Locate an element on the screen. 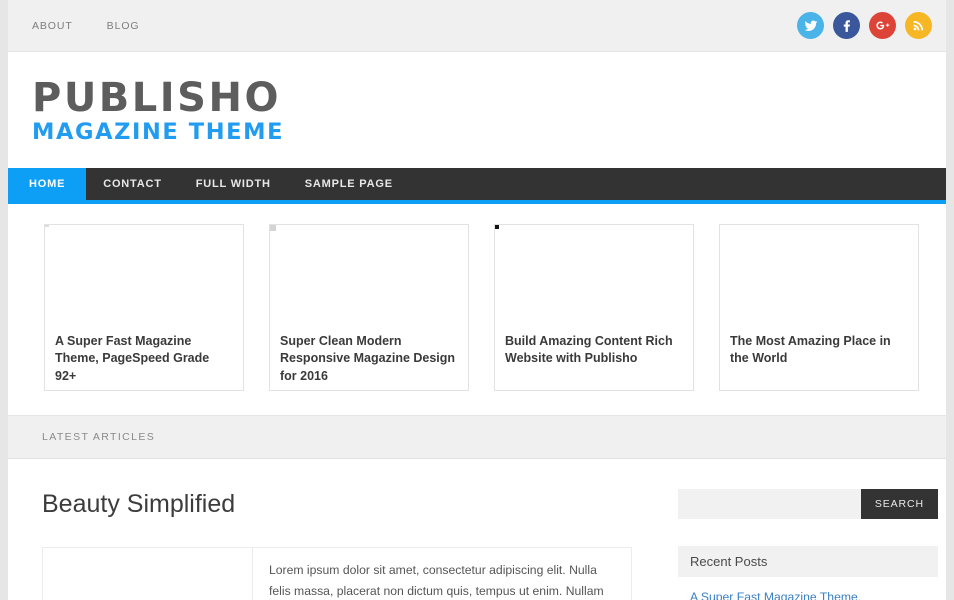  search-button: SEARCH is located at coordinates (899, 503).